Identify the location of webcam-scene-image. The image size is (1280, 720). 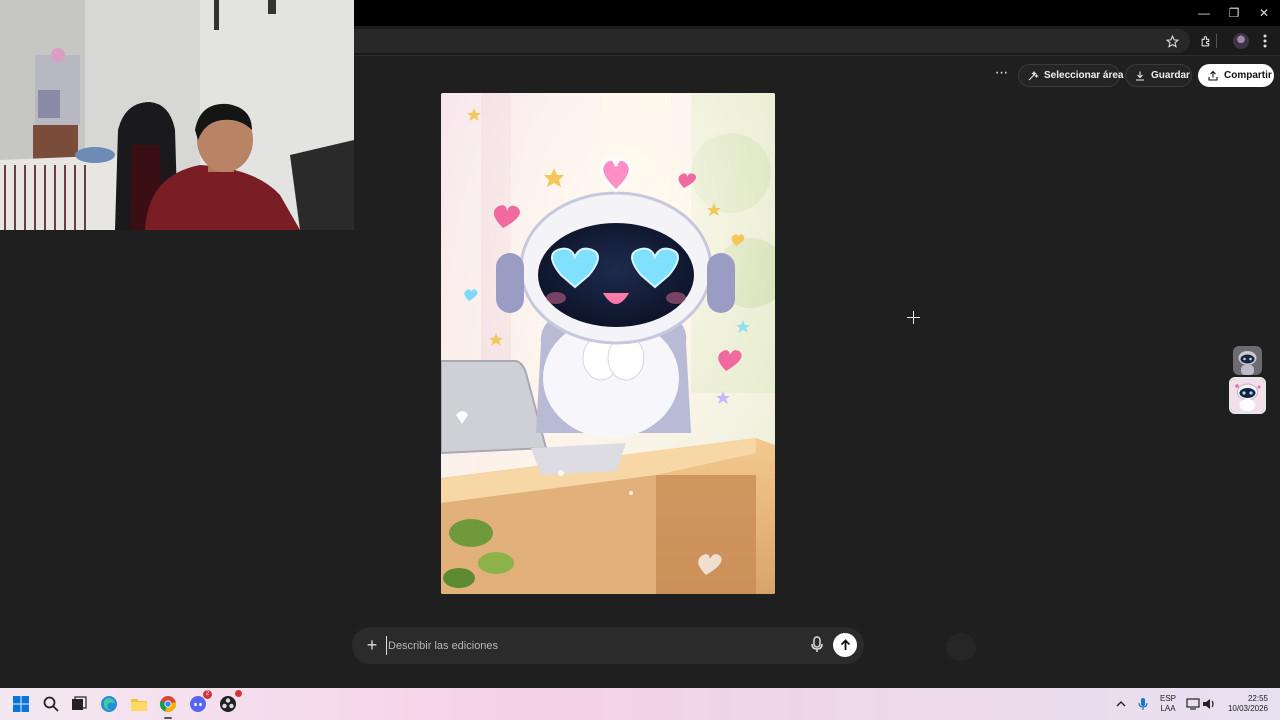
(177, 115).